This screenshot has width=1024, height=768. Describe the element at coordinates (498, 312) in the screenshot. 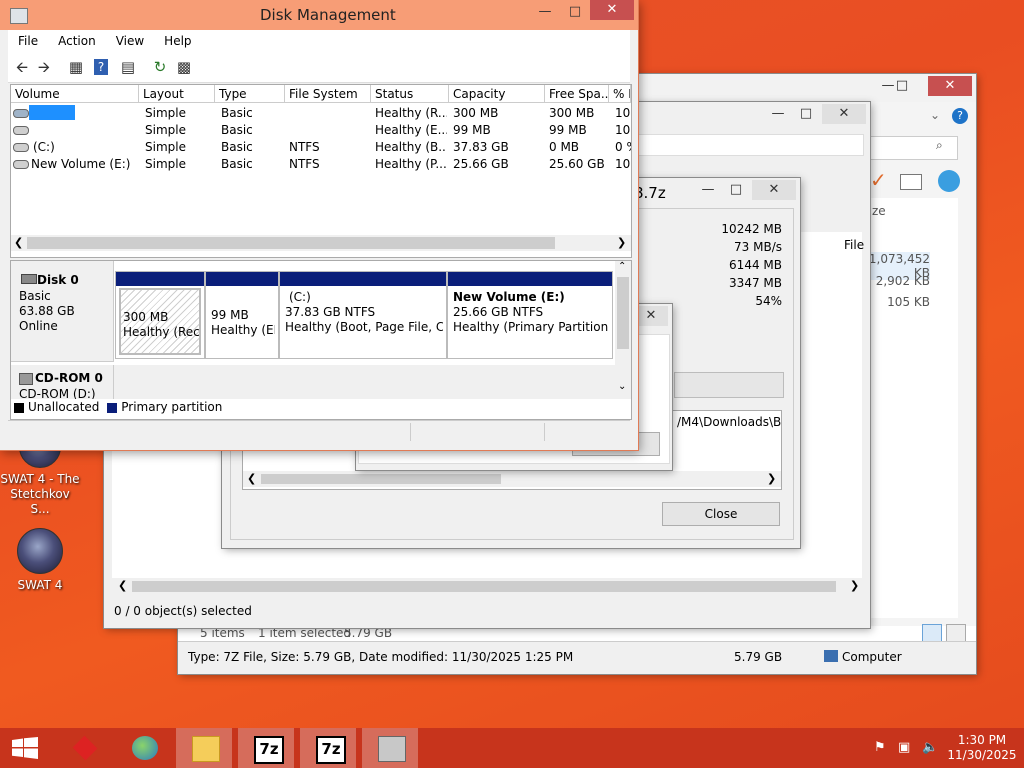

I see `partition-size: 25.66 GB NTFS` at that location.